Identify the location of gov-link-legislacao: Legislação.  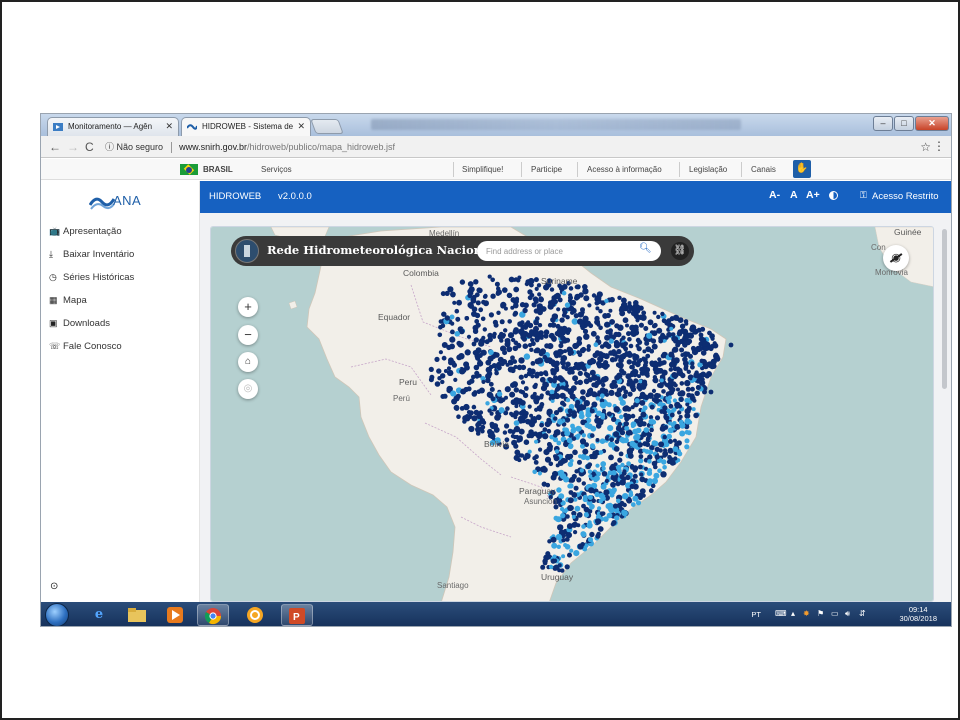
(708, 169).